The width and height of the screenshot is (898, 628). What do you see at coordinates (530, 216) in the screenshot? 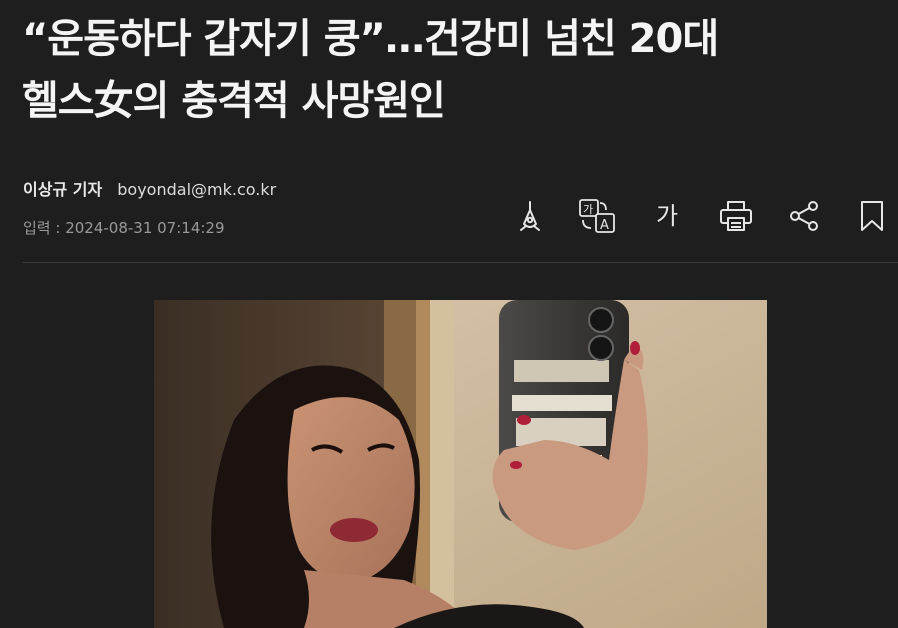
I see `pen-nib-icon` at bounding box center [530, 216].